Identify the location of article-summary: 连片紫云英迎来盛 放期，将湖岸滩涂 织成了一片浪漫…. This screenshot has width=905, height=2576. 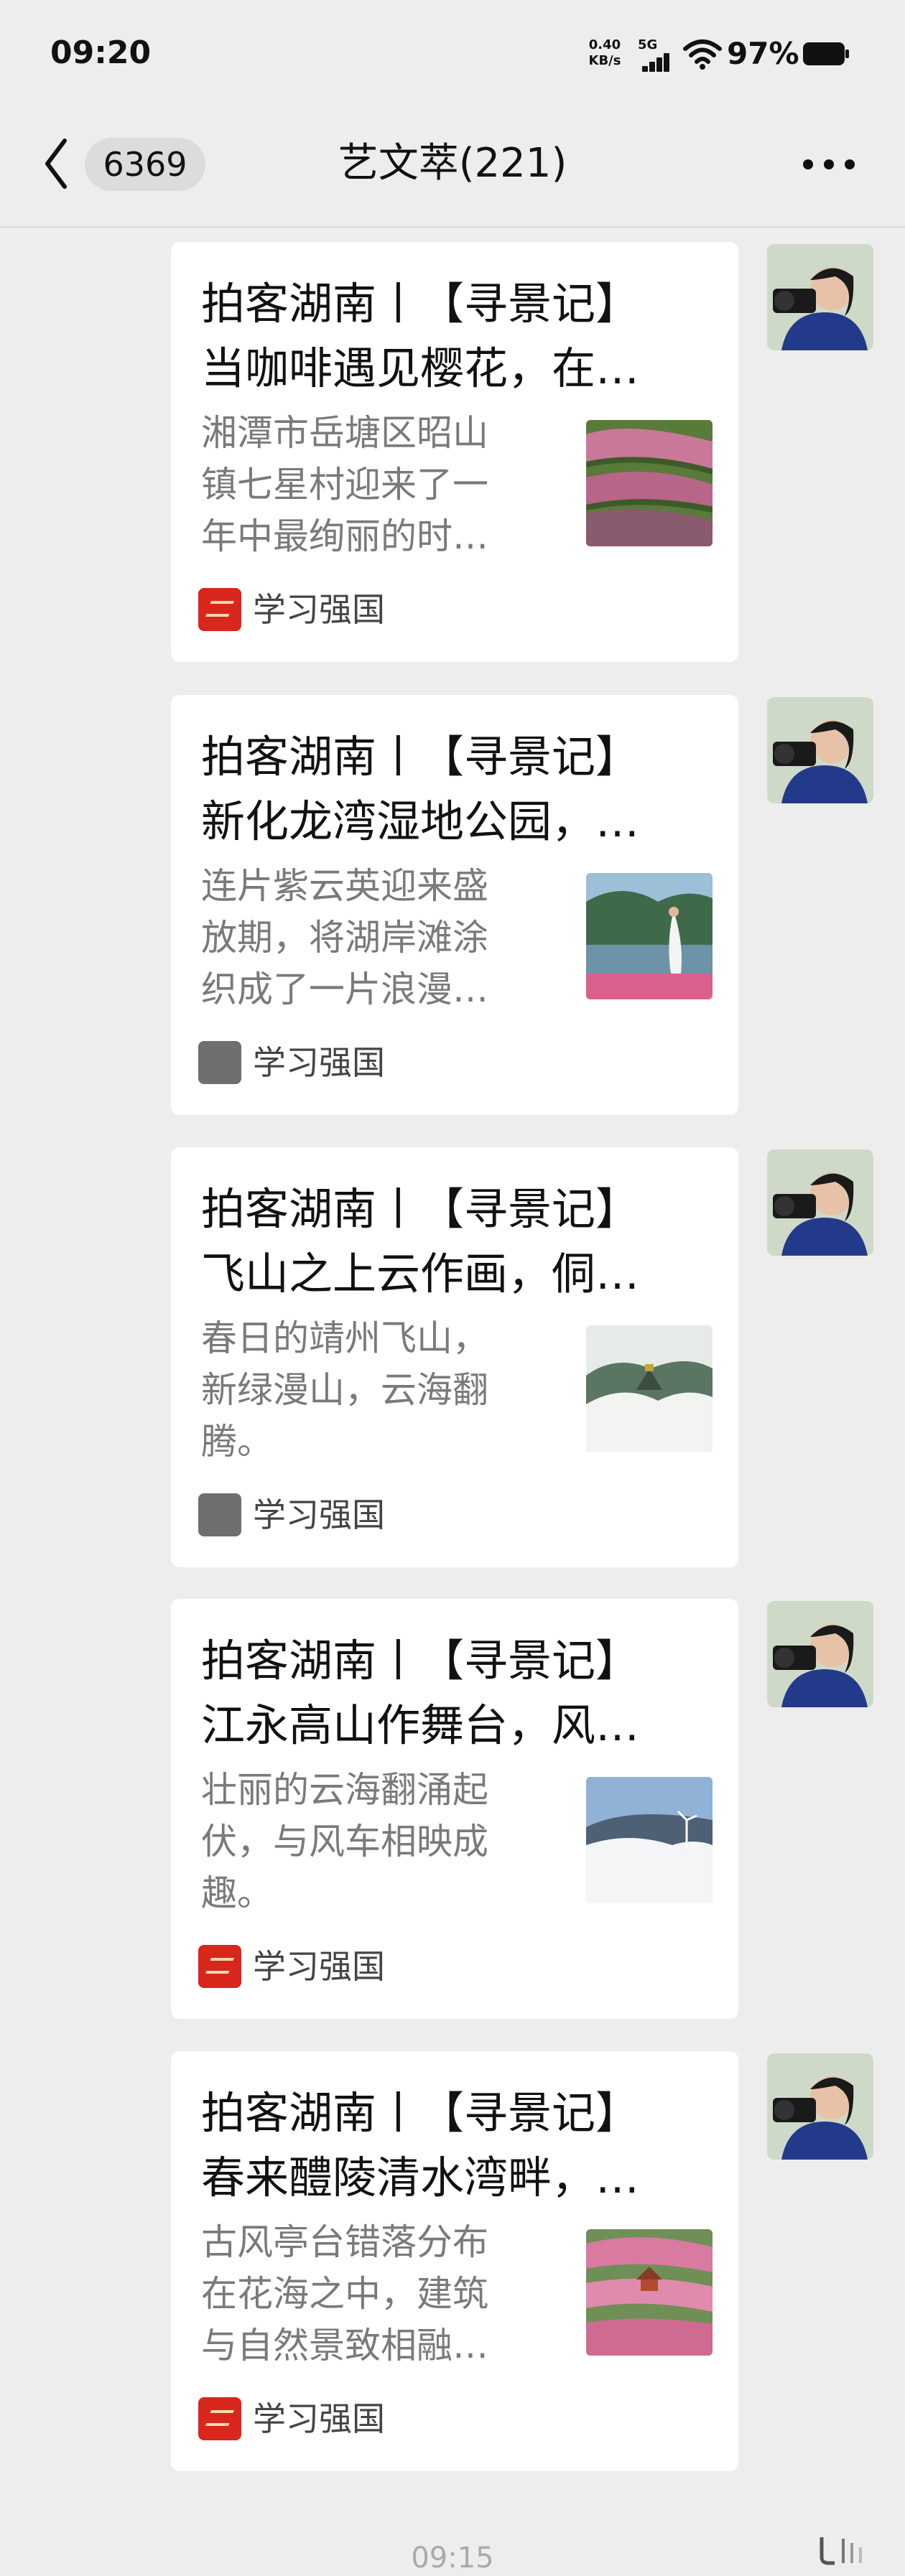
(370, 937).